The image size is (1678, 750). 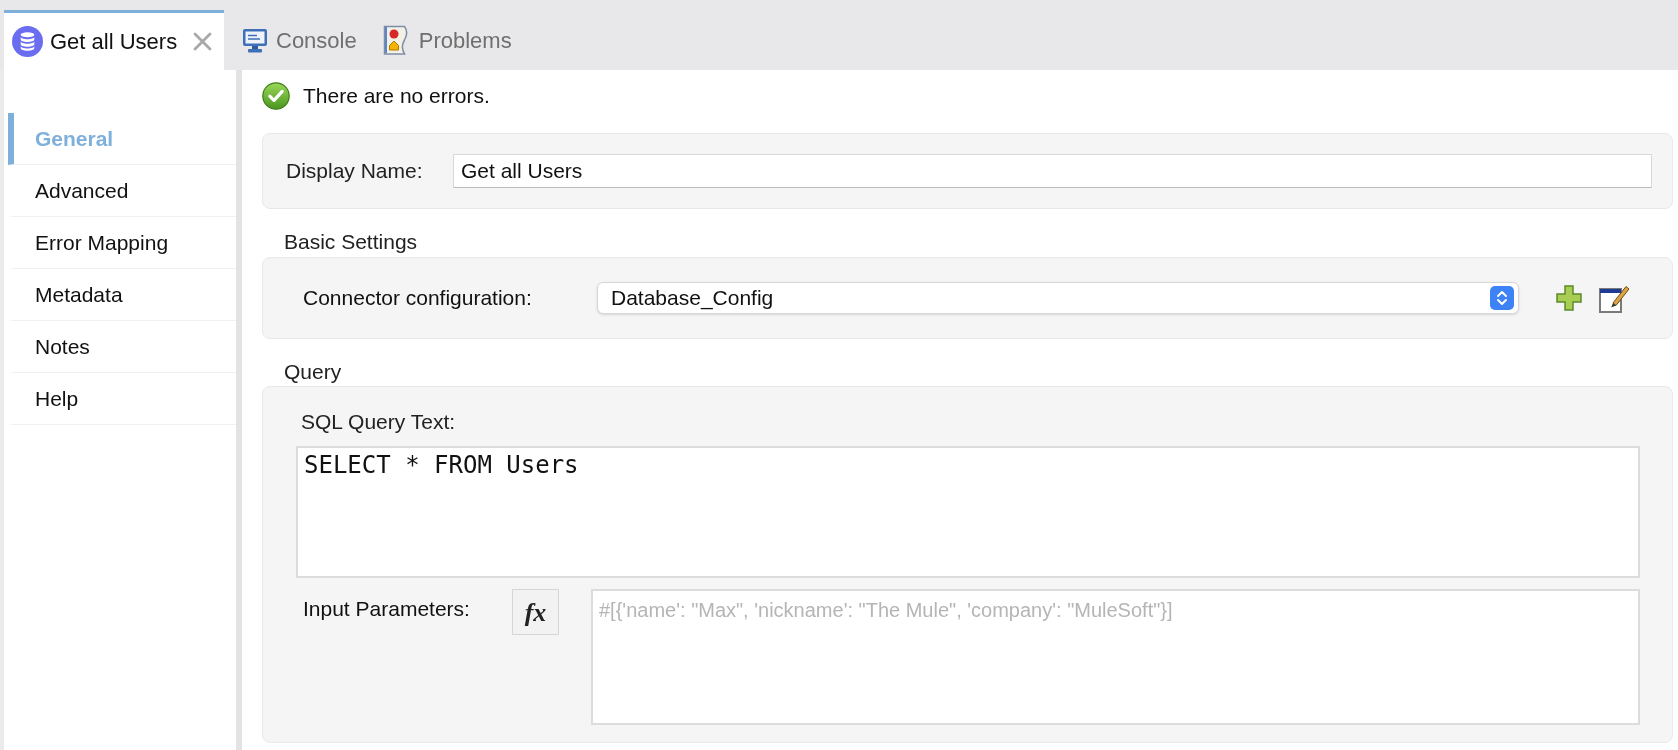 What do you see at coordinates (354, 171) in the screenshot?
I see `display-name-label: Display Name:` at bounding box center [354, 171].